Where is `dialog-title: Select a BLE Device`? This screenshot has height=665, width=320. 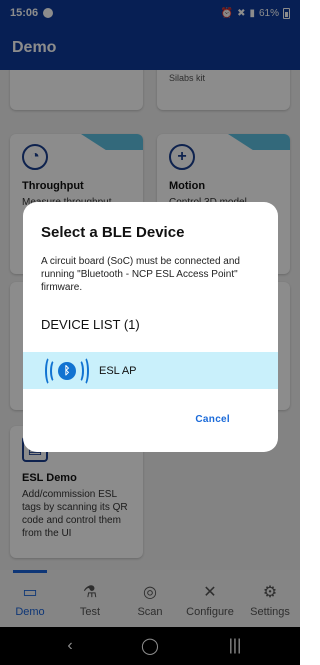
dialog-title: Select a BLE Device is located at coordinates (113, 232).